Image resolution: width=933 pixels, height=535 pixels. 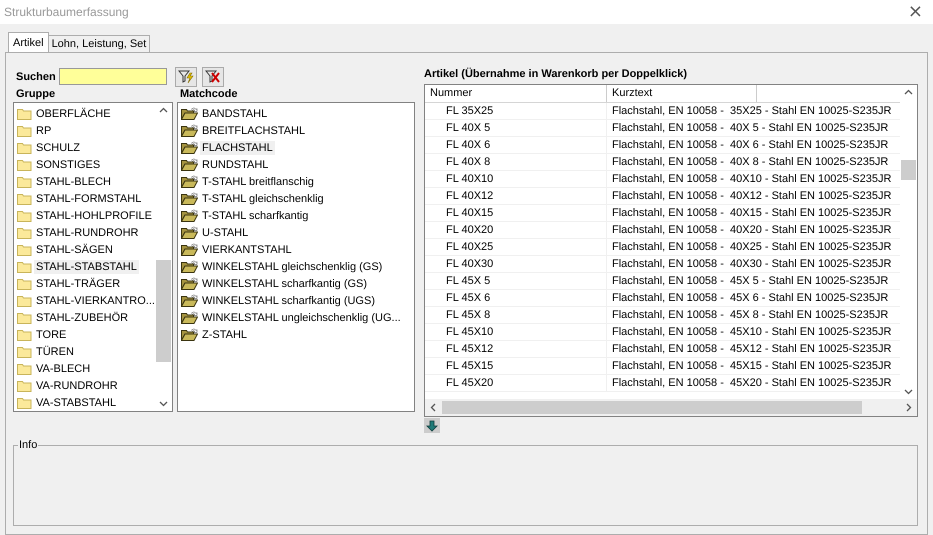 I want to click on group-item: STAHL-TRÄGER, so click(x=78, y=283).